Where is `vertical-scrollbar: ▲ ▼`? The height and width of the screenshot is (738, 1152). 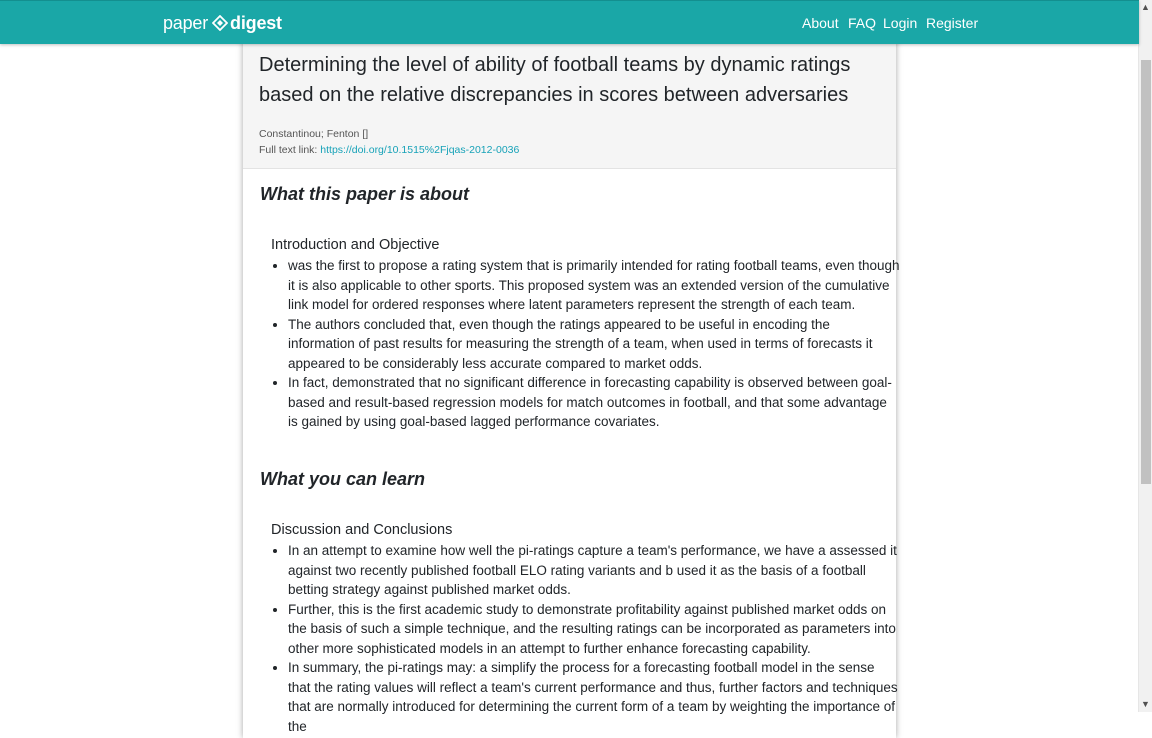 vertical-scrollbar: ▲ ▼ is located at coordinates (1145, 356).